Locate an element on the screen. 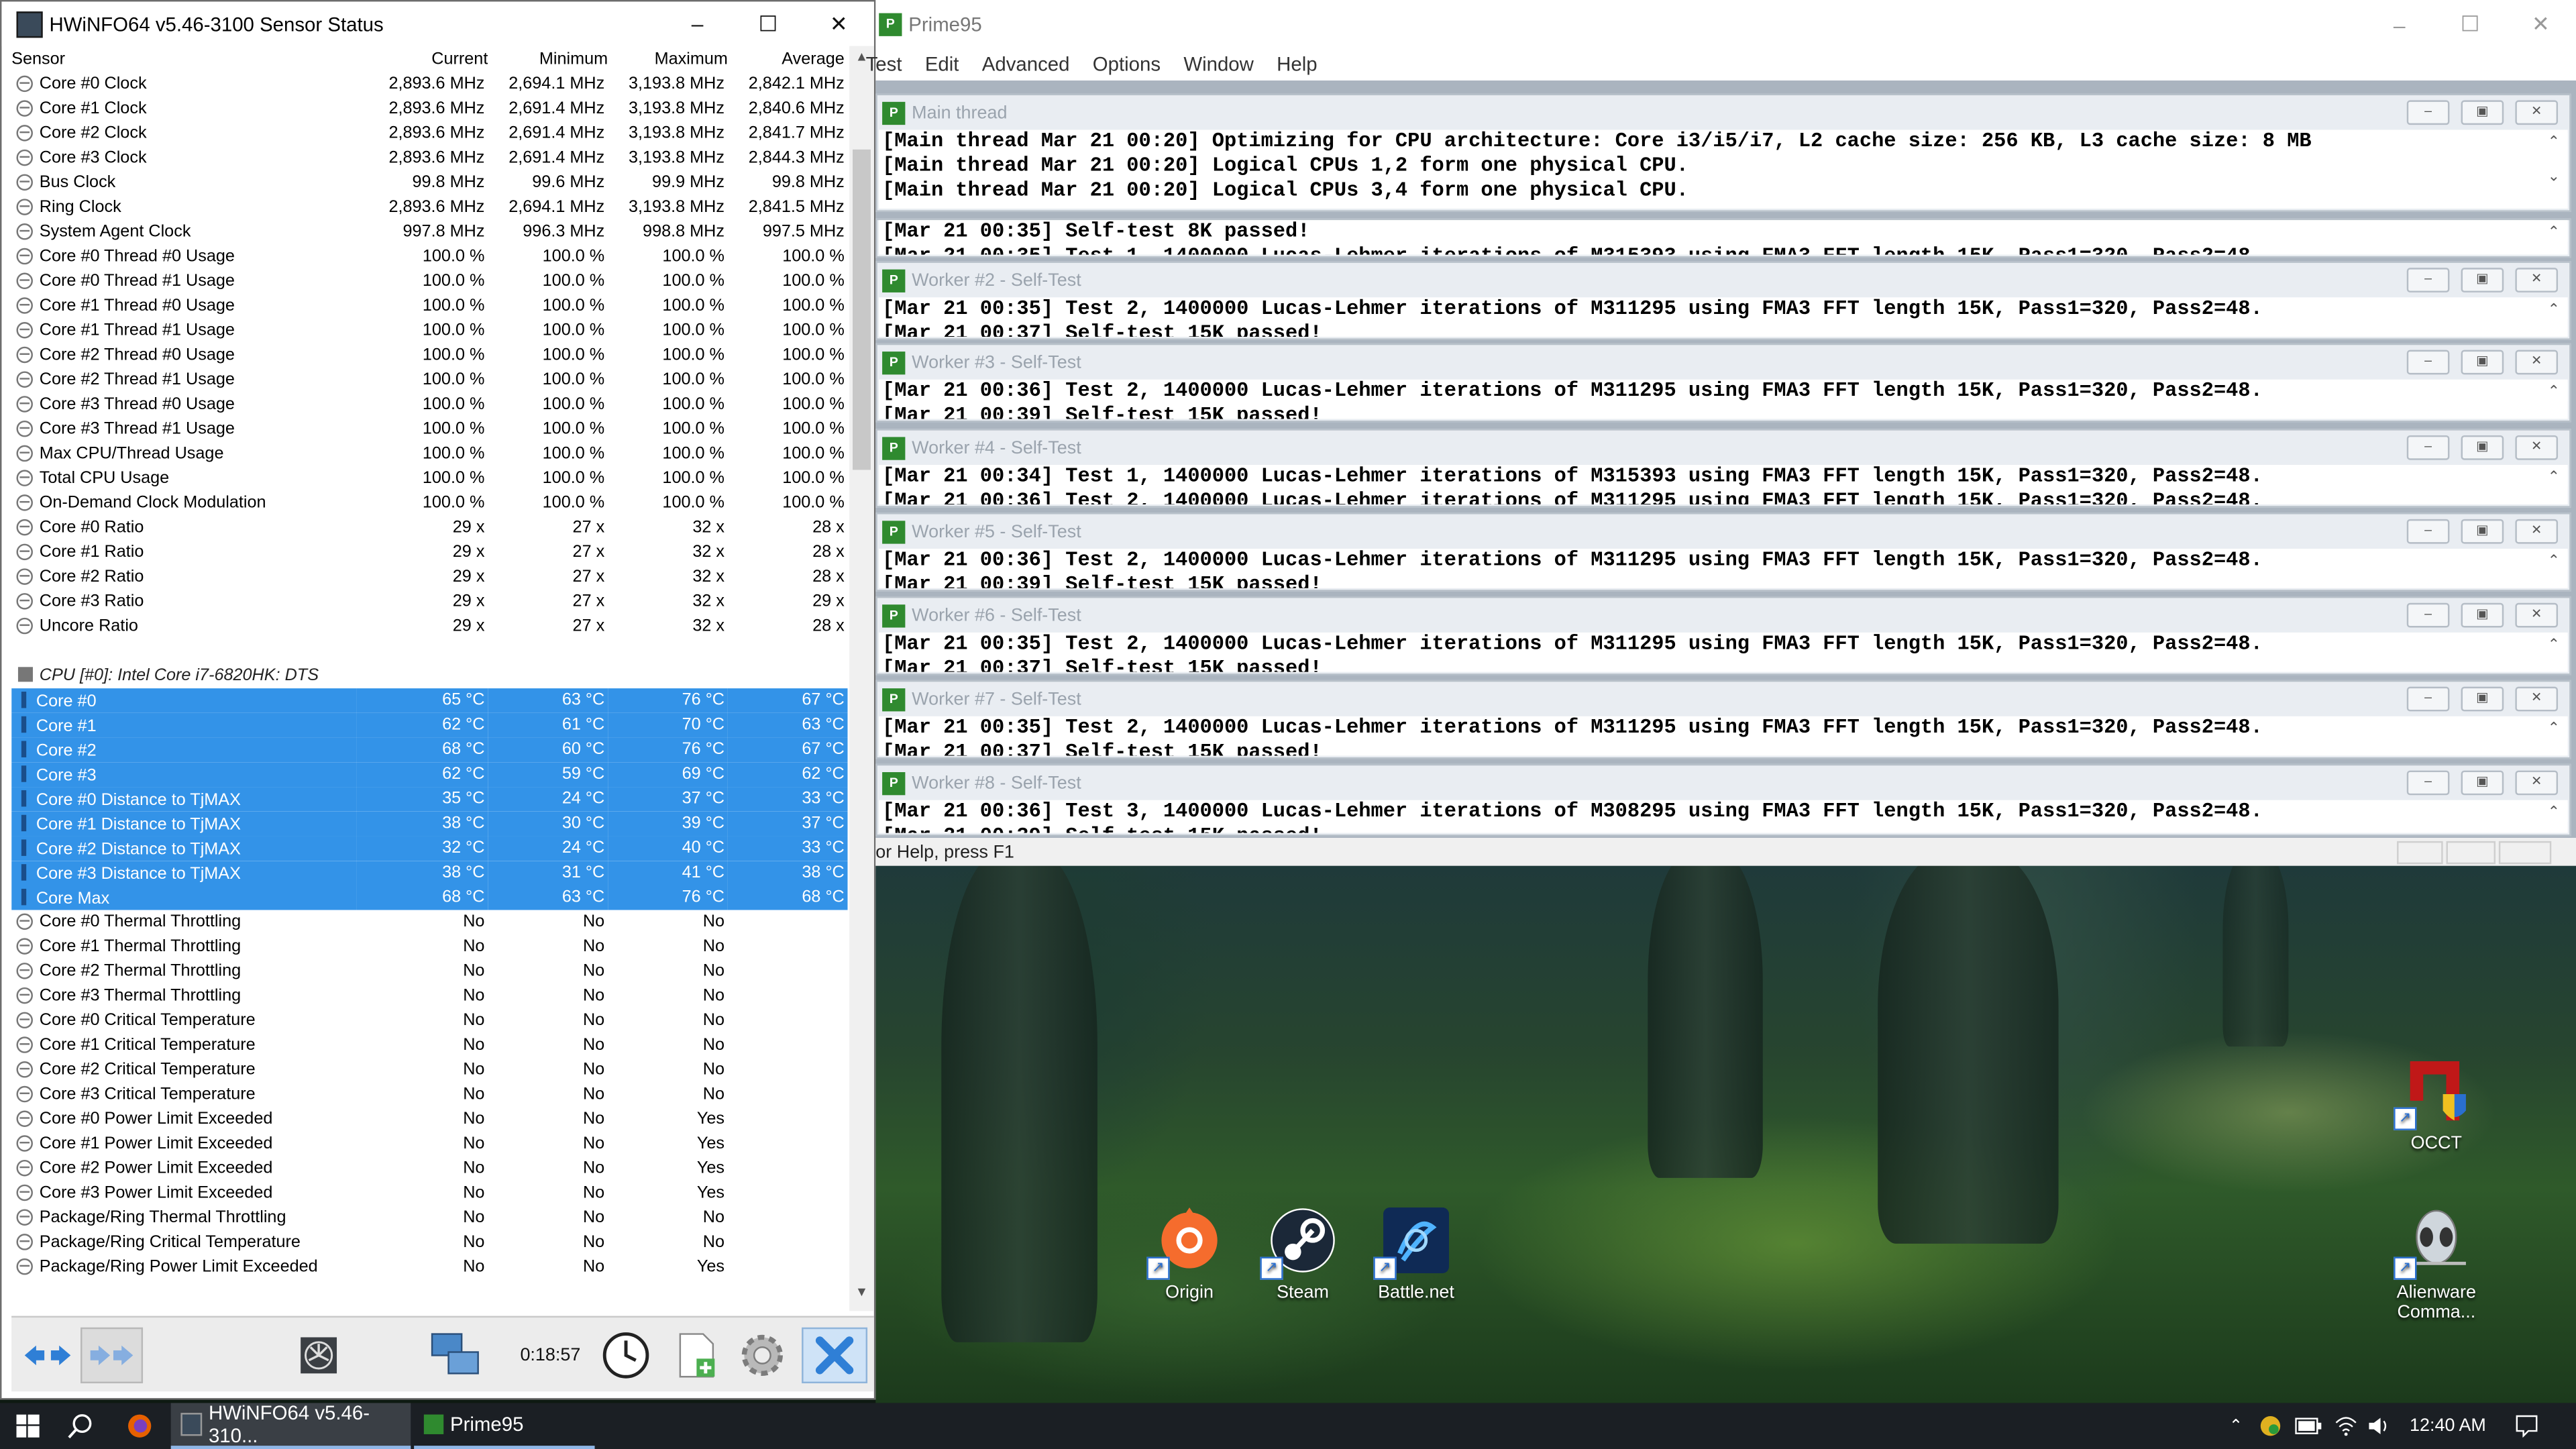  firefox-icon is located at coordinates (139, 1426).